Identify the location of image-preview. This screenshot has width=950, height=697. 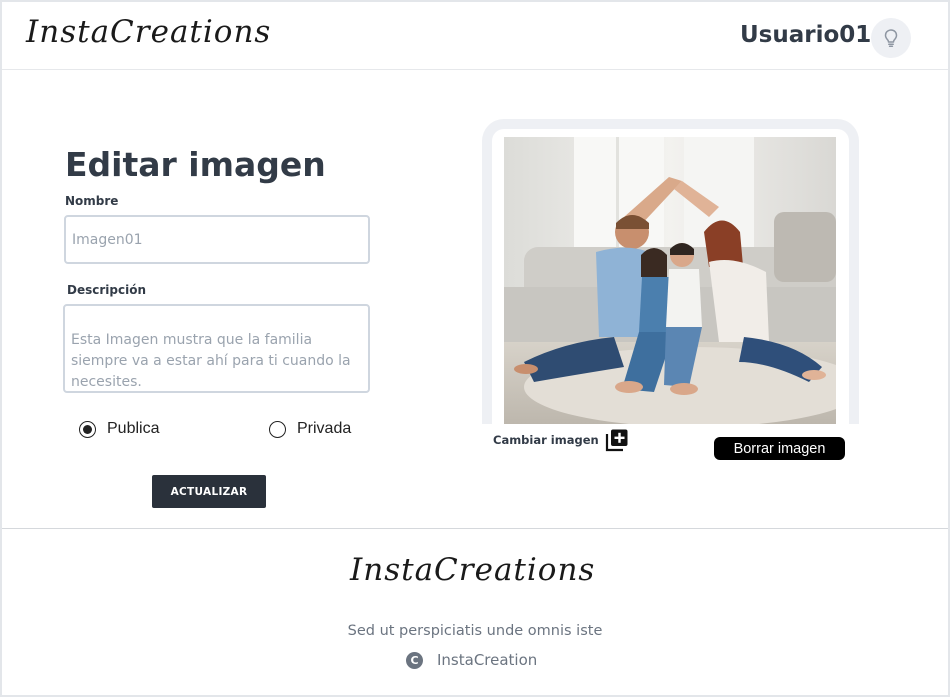
(670, 280).